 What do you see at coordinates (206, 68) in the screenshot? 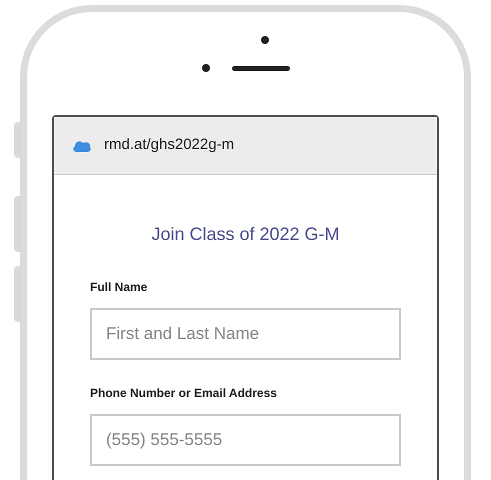
I see `sensor-icon` at bounding box center [206, 68].